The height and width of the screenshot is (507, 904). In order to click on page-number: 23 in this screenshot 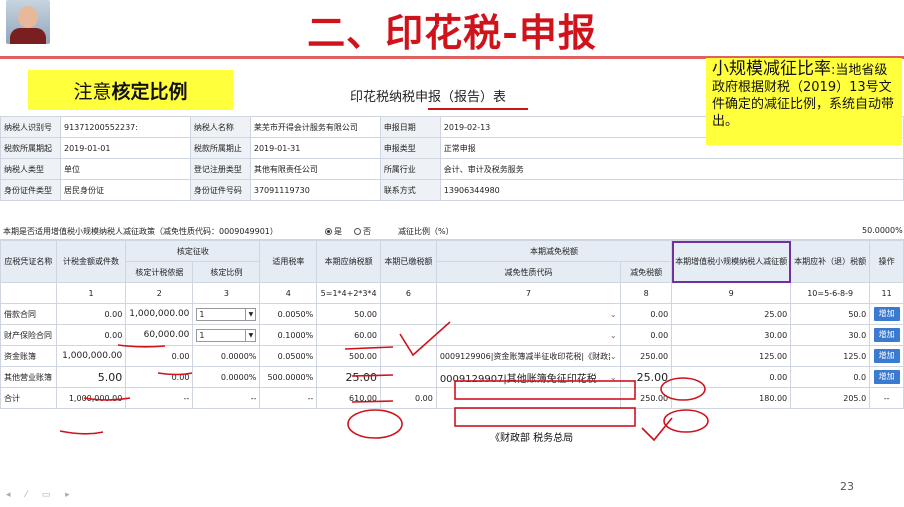, I will do `click(847, 486)`.